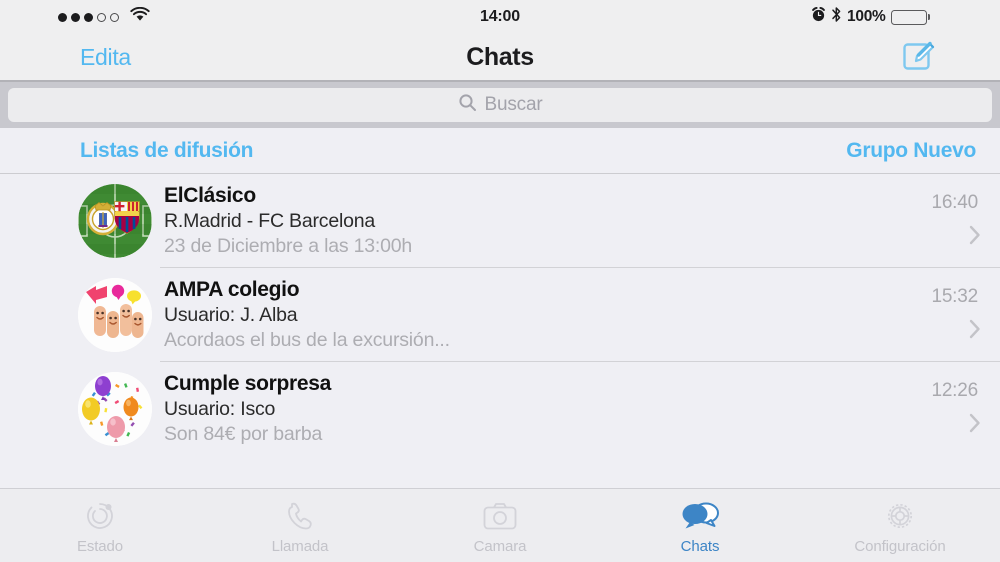  Describe the element at coordinates (900, 516) in the screenshot. I see `gear-icon` at that location.